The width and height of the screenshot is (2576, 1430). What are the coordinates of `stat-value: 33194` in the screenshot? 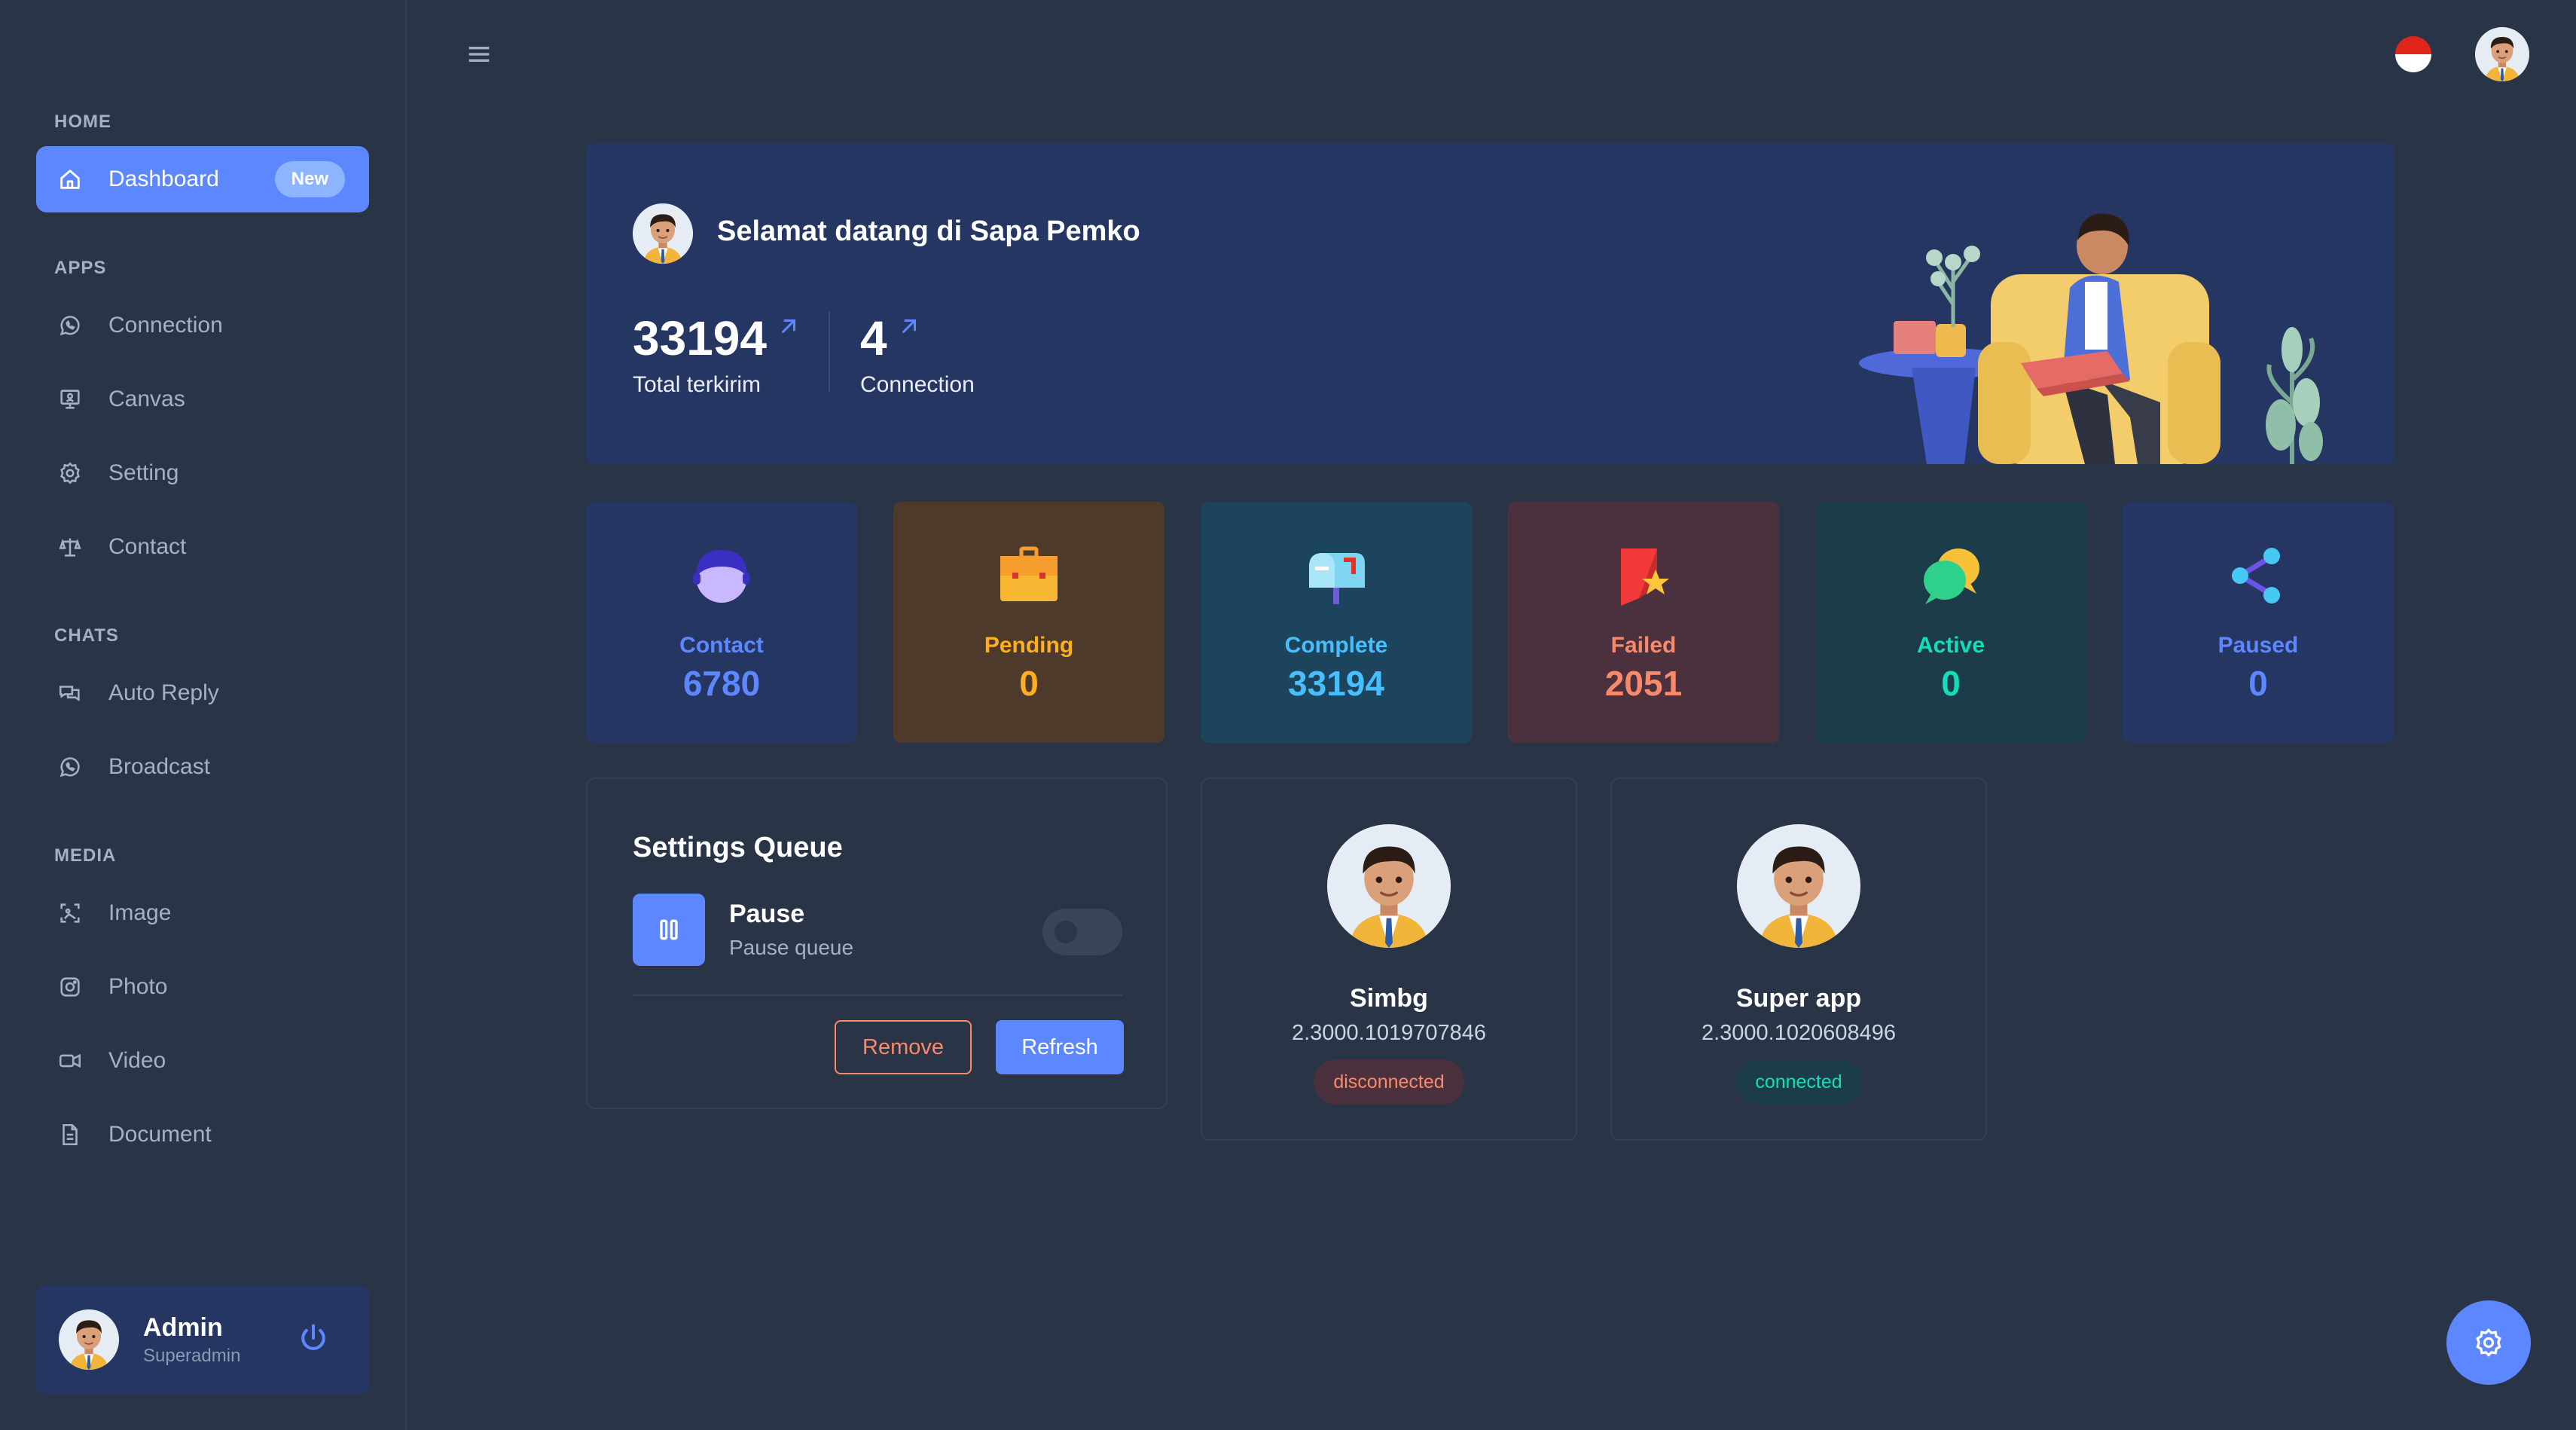 It's located at (1336, 683).